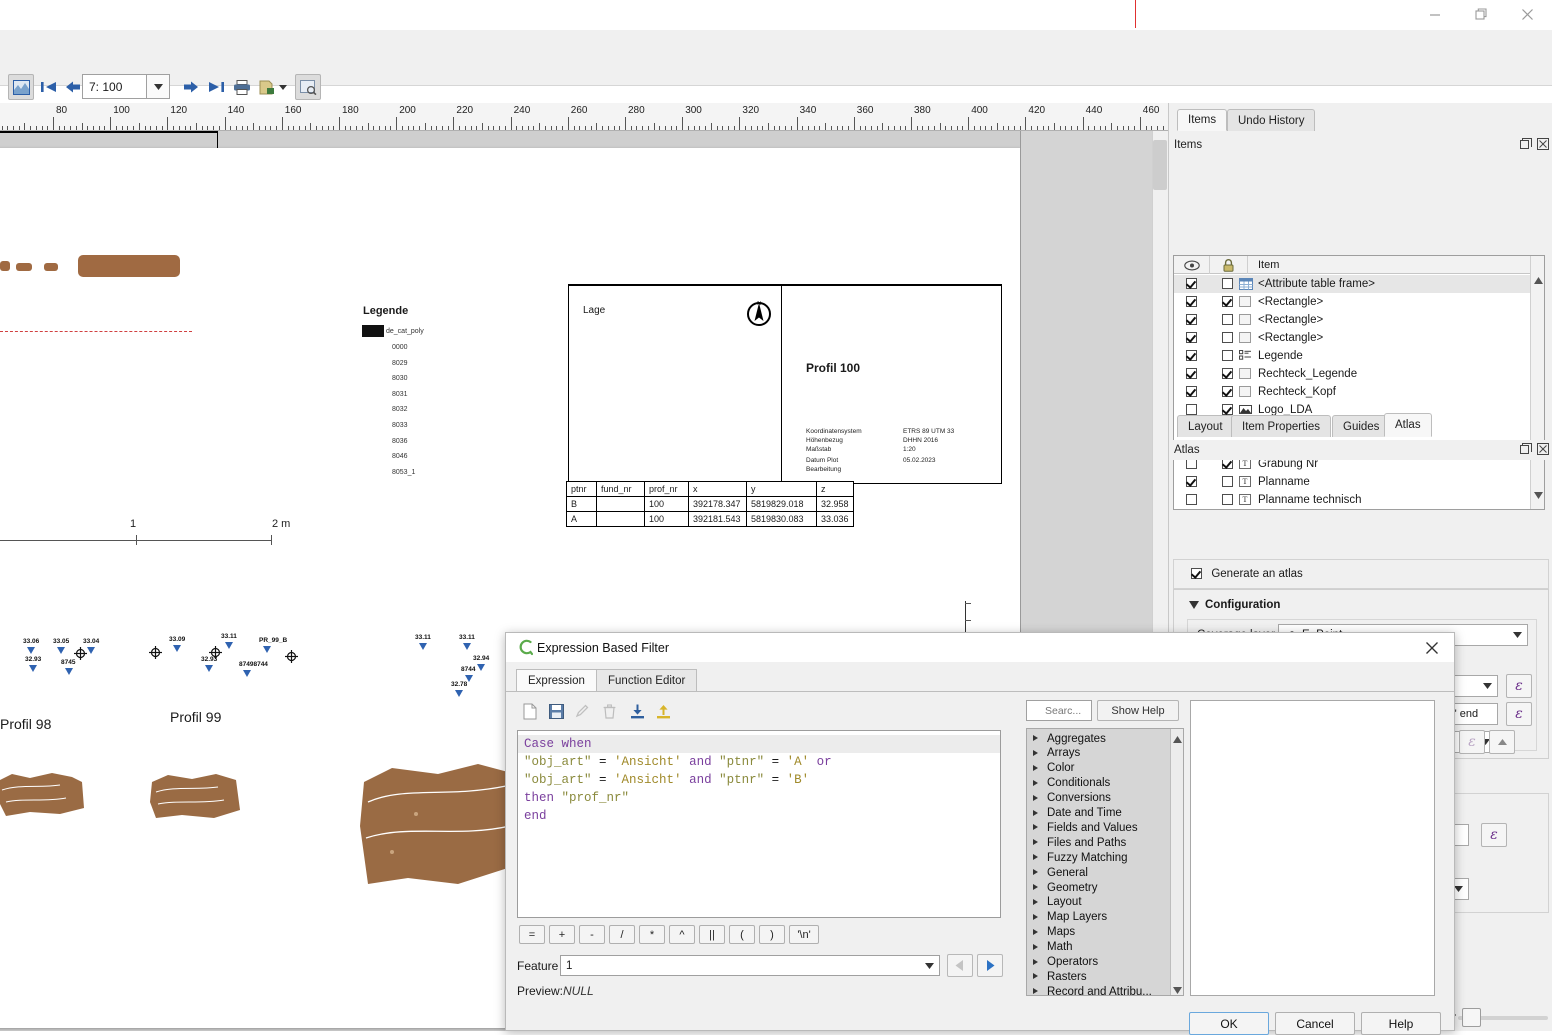 The width and height of the screenshot is (1552, 1035). I want to click on configuration-collapse-toggle: Configuration, so click(1234, 605).